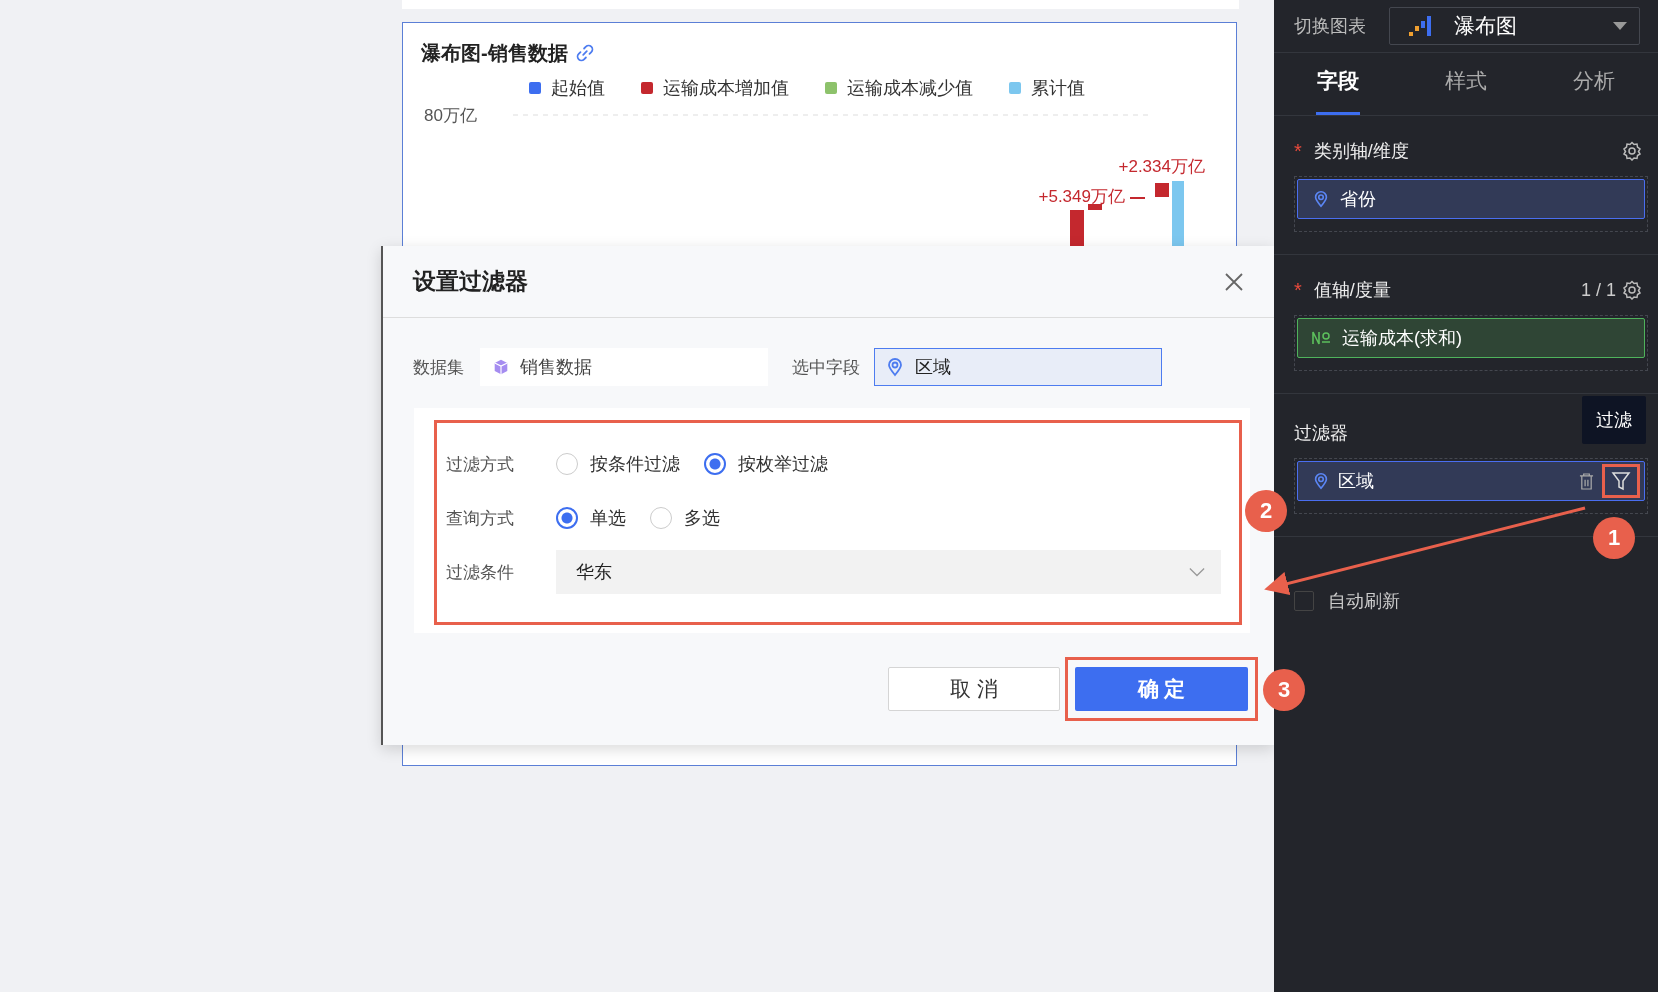 This screenshot has width=1658, height=992. I want to click on filter-icon, so click(1621, 481).